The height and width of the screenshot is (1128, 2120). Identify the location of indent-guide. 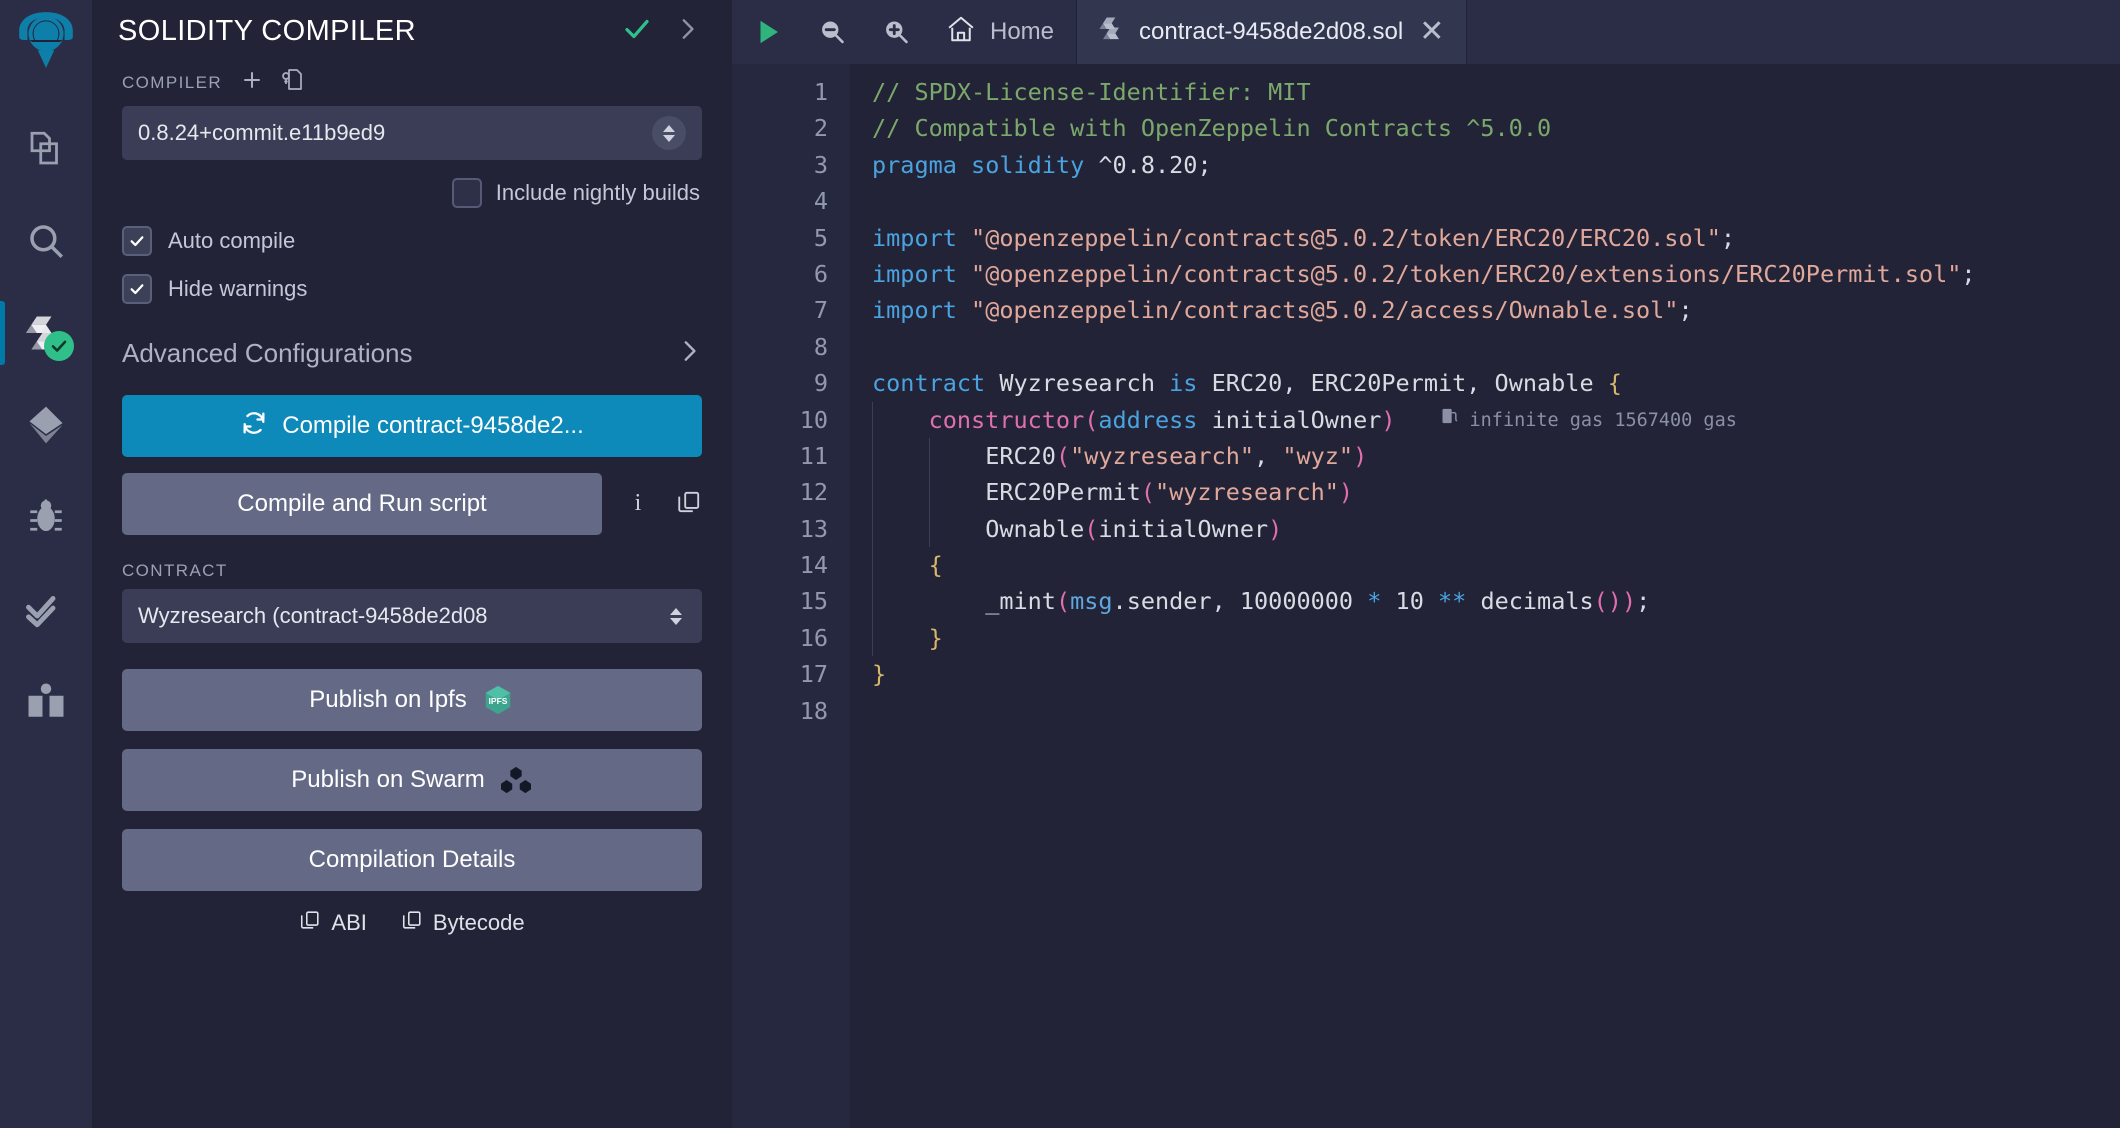
(929, 456).